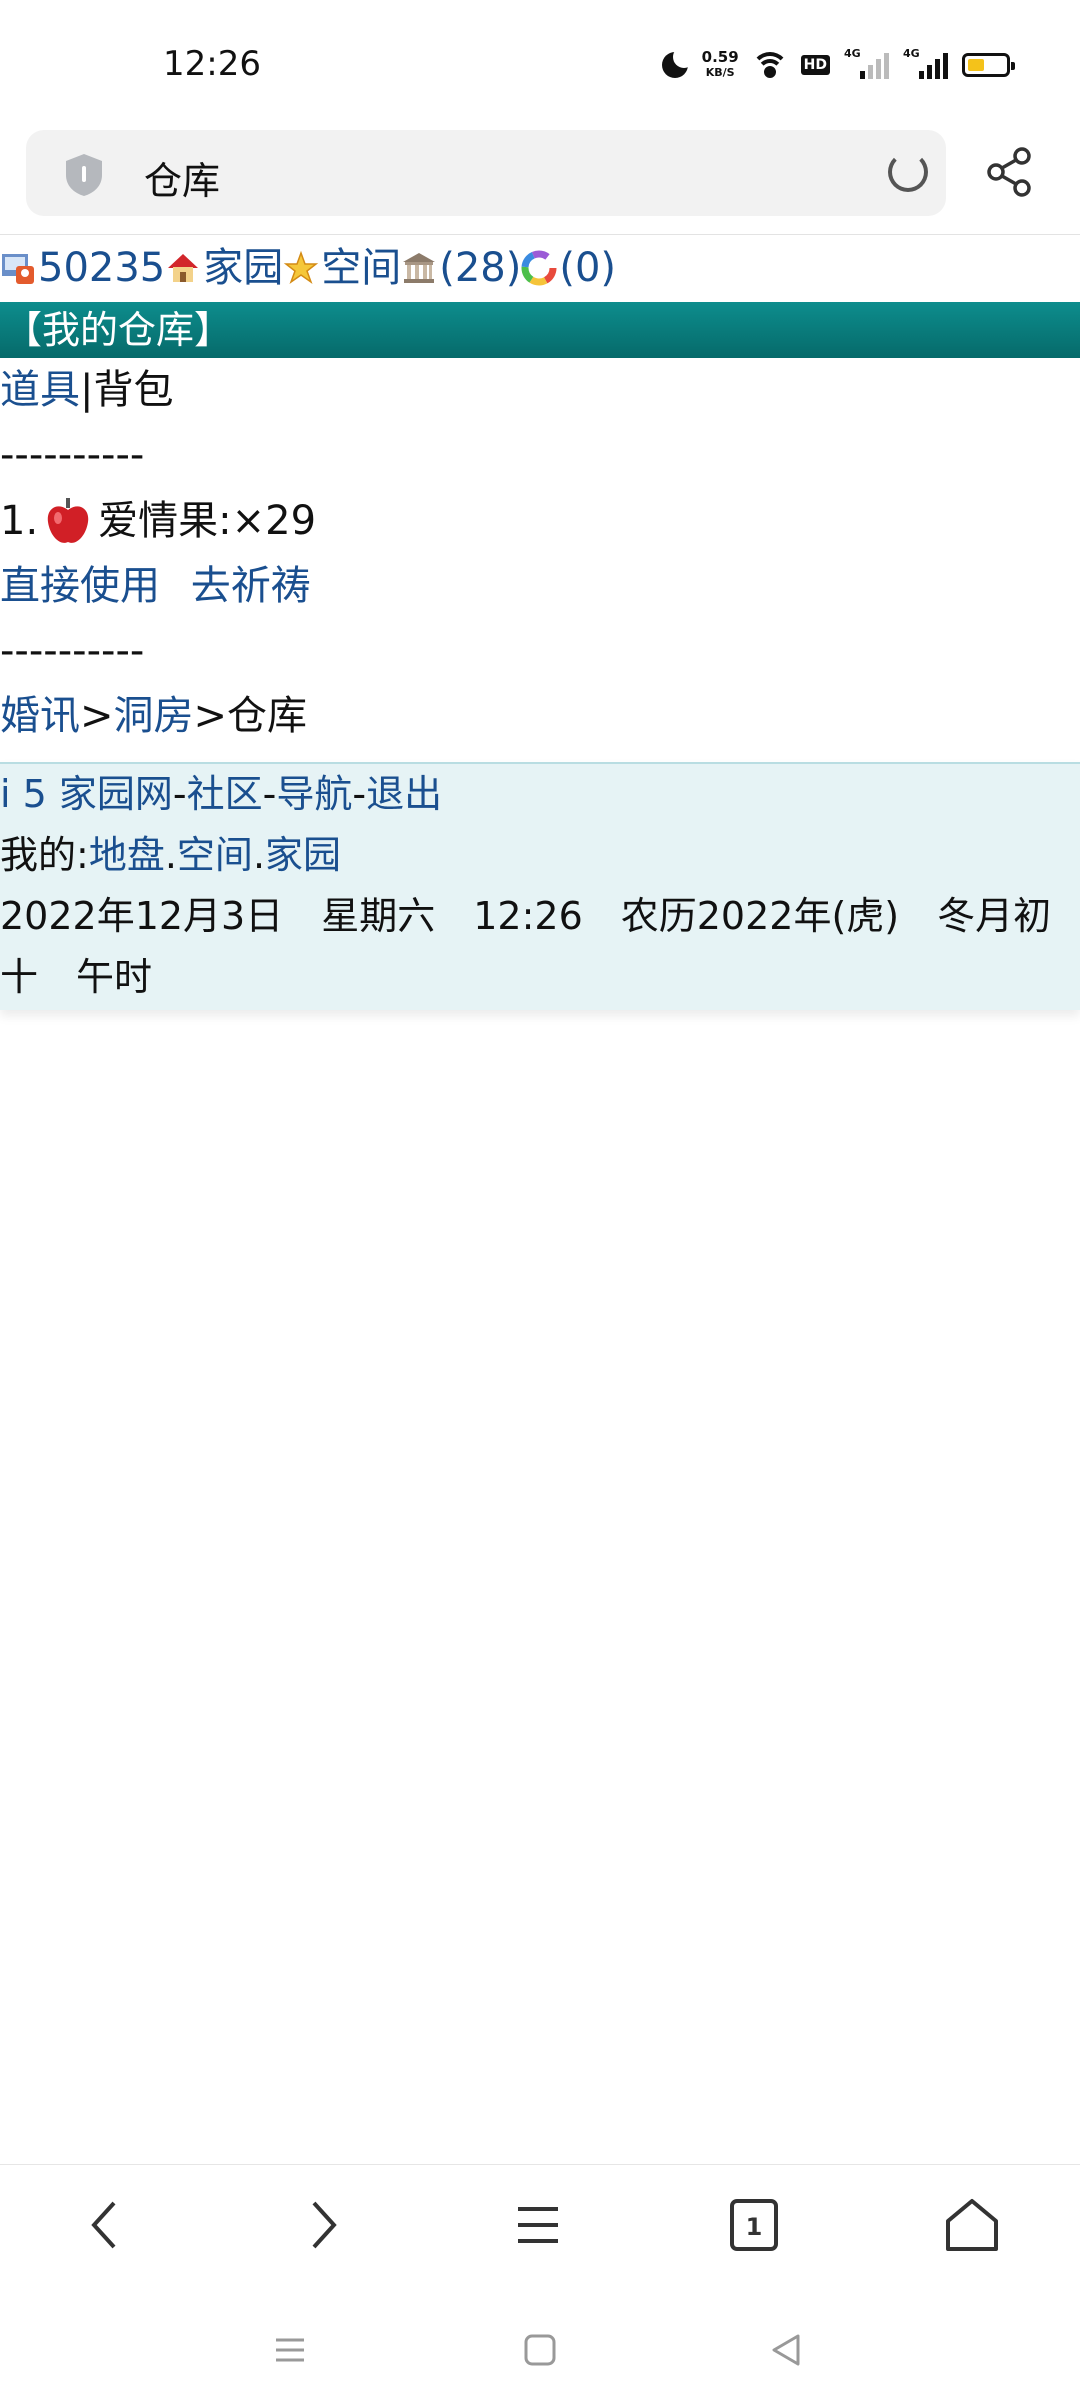 This screenshot has height=2400, width=1080. What do you see at coordinates (526, 946) in the screenshot?
I see `footer-date: 2022年12月3日 星期六 12:26 农历2022年(虎) 冬月初十 午时` at bounding box center [526, 946].